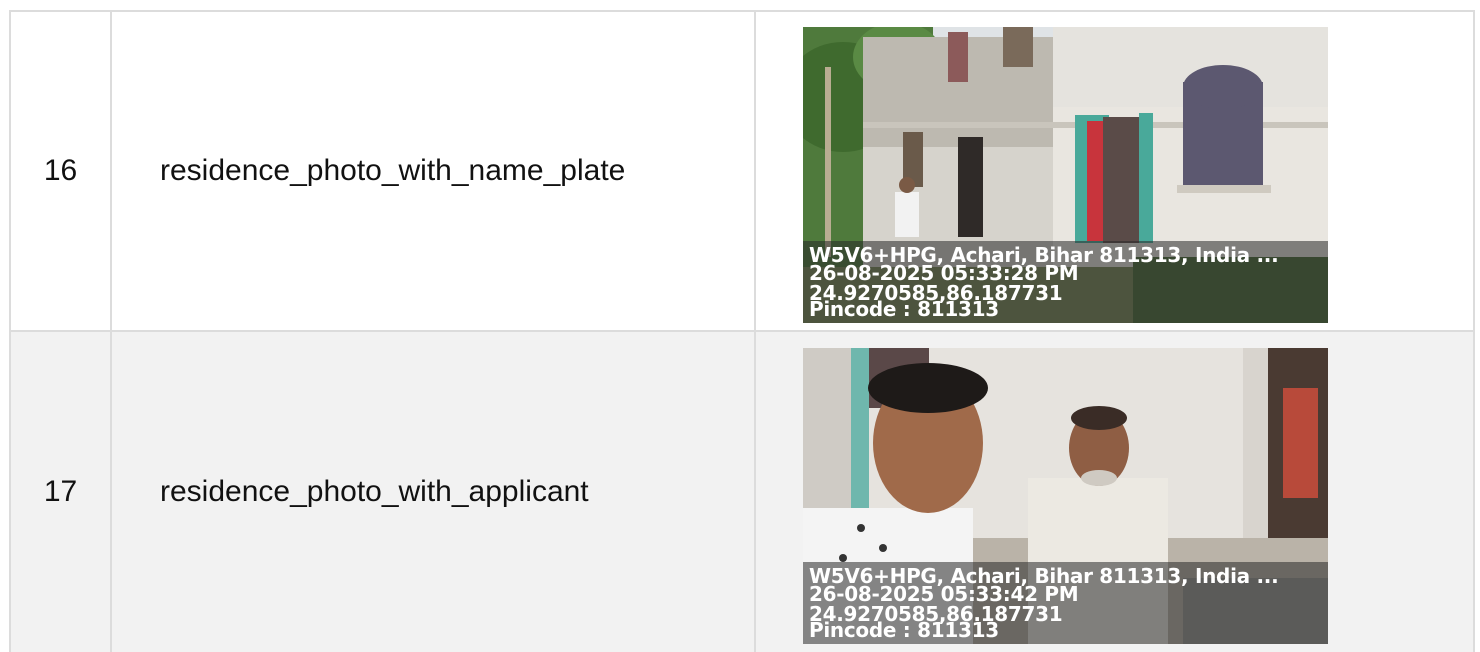  I want to click on serial-number-cell: 16, so click(59, 171).